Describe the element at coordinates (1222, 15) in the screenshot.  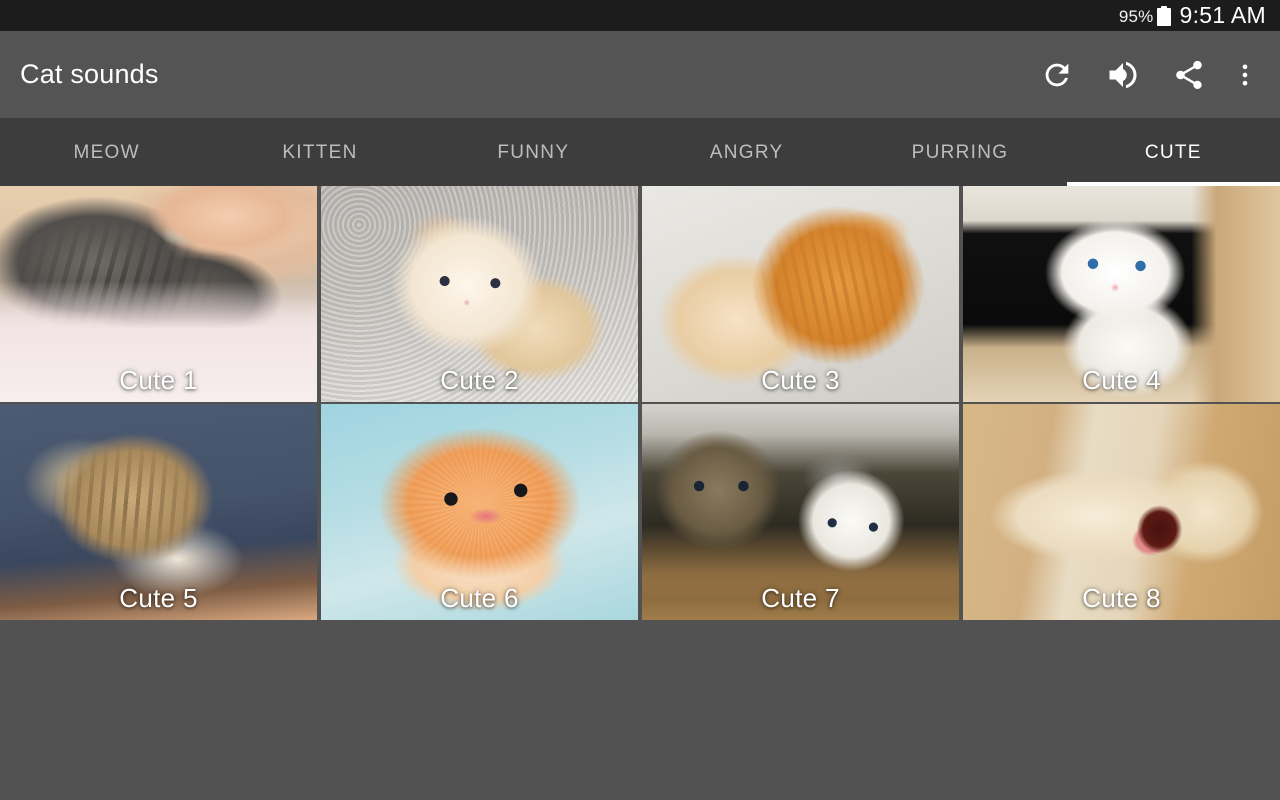
I see `status-bar-clock: 9:51 AM` at that location.